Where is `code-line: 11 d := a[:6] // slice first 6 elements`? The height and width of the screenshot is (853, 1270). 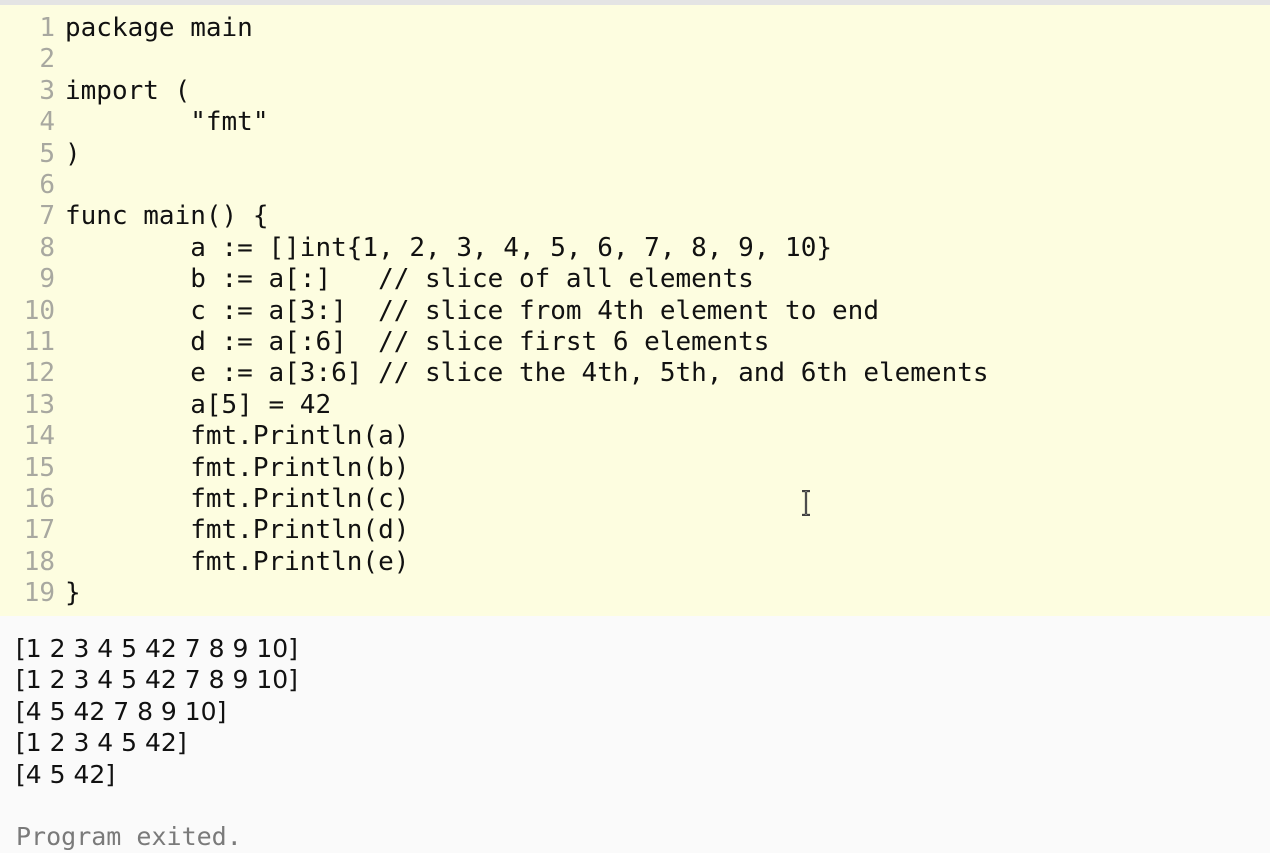 code-line: 11 d := a[:6] // slice first 6 elements is located at coordinates (635, 342).